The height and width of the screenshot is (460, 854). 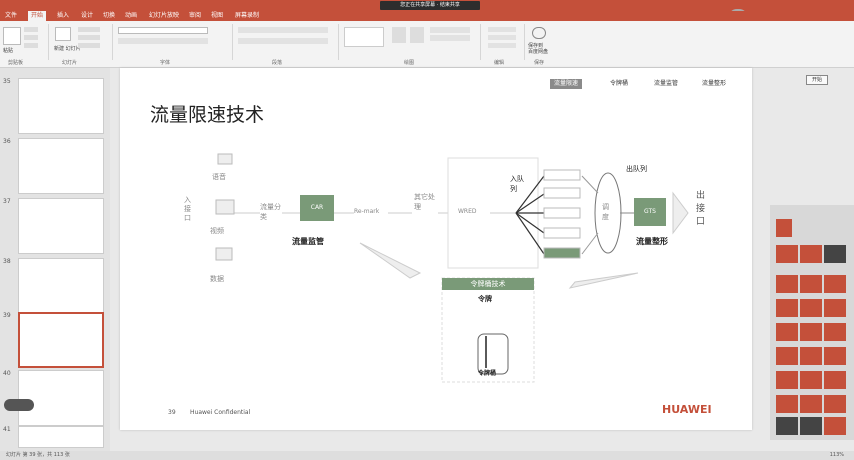 I want to click on shape-outline-button, so click(x=450, y=38).